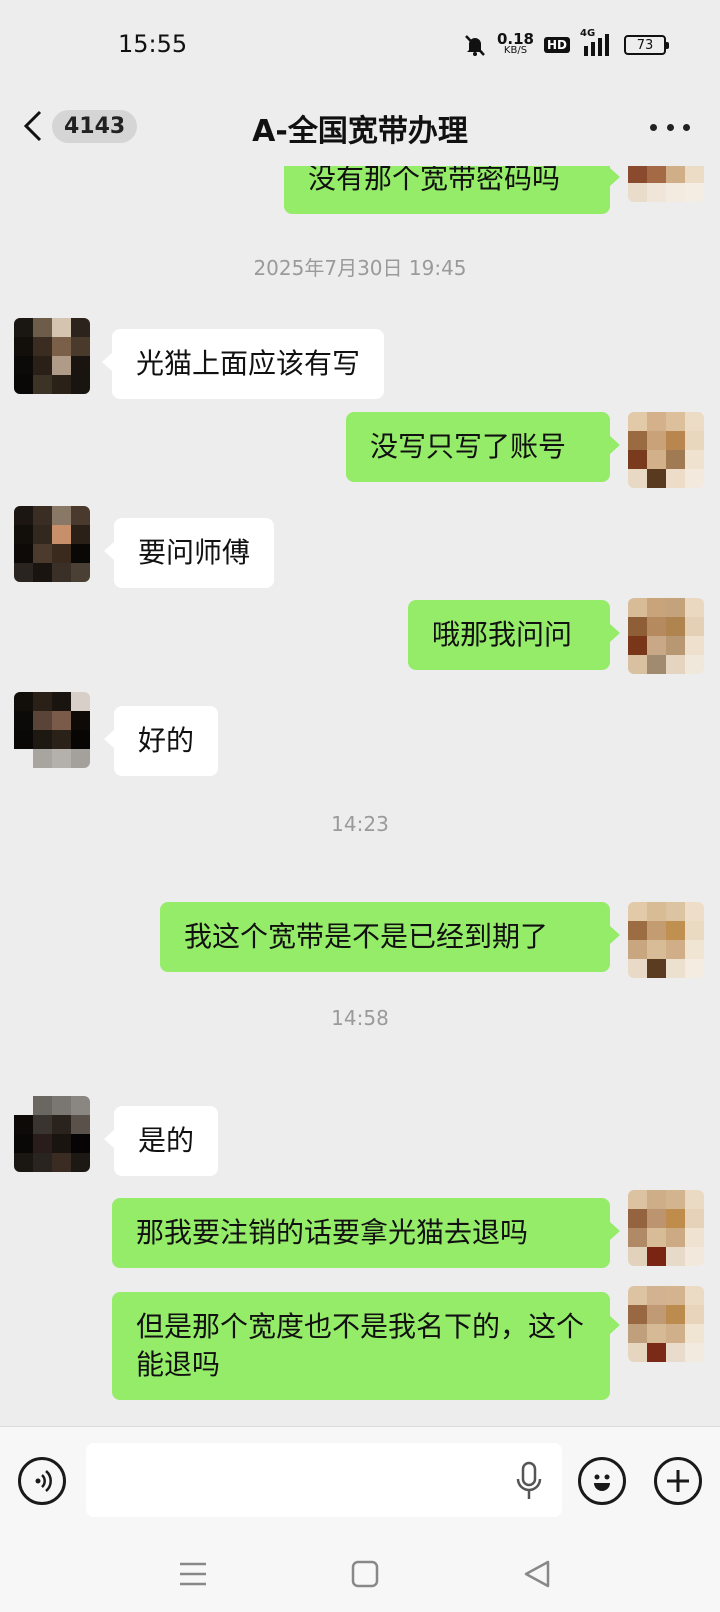 Image resolution: width=720 pixels, height=1612 pixels. I want to click on message-bubble-outgoing: 我这个宽带是不是已经到期了, so click(390, 937).